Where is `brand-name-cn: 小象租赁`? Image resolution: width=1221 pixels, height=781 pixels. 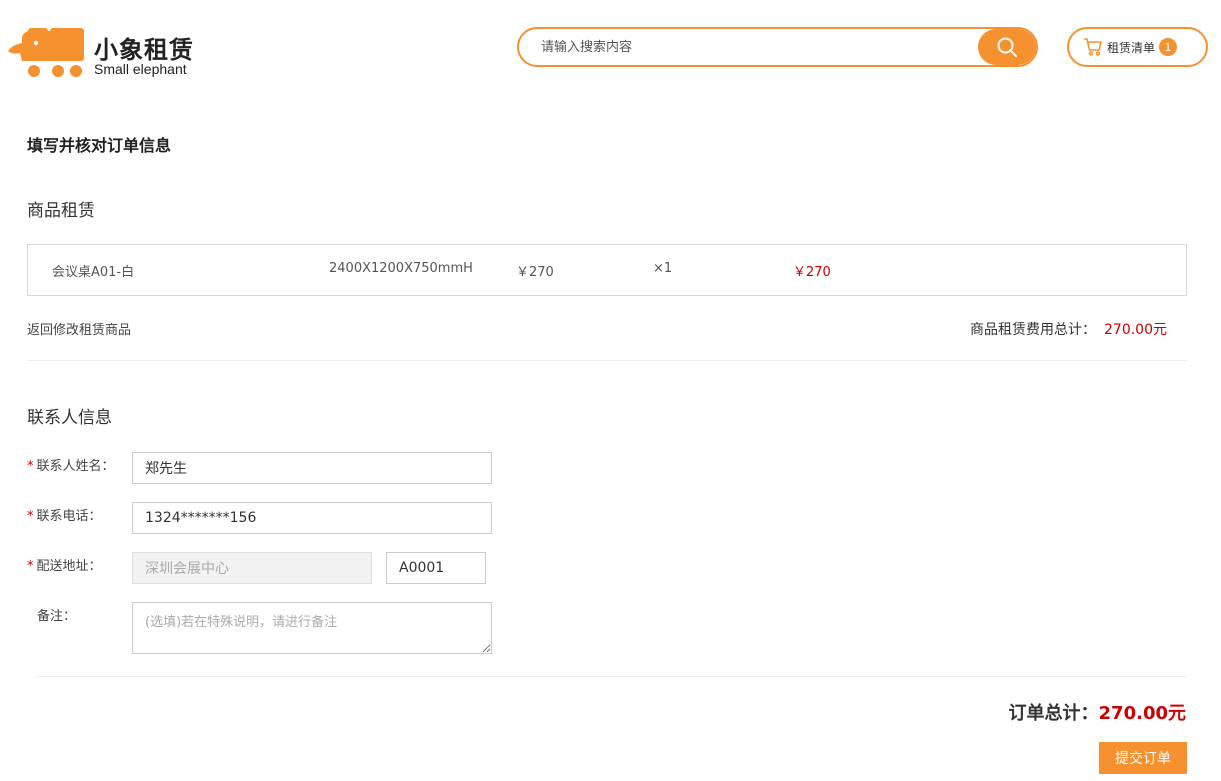
brand-name-cn: 小象租赁 is located at coordinates (144, 50).